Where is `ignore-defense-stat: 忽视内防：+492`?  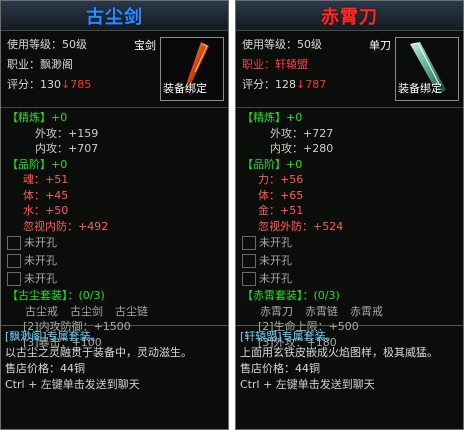
ignore-defense-stat: 忽视内防：+492 is located at coordinates (66, 226).